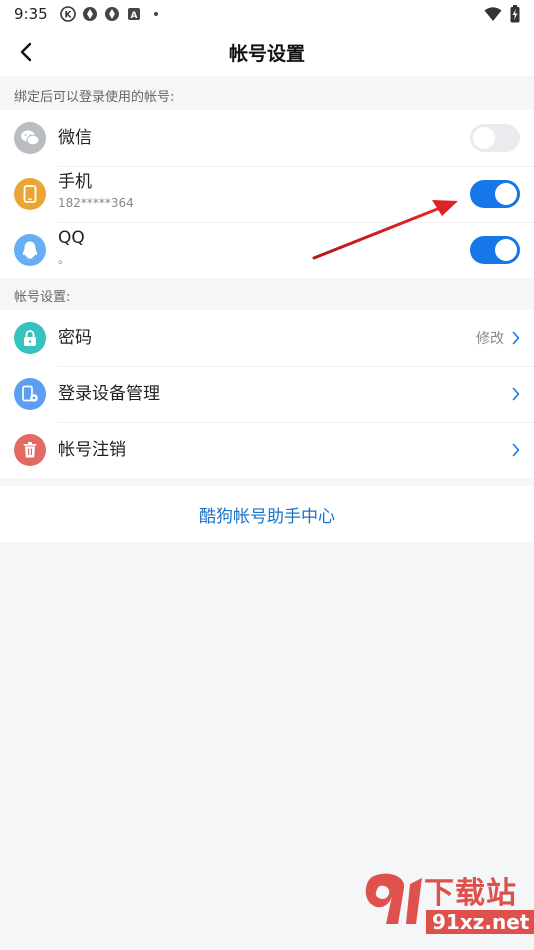  What do you see at coordinates (267, 14) in the screenshot?
I see `status-bar: 9:35 K A` at bounding box center [267, 14].